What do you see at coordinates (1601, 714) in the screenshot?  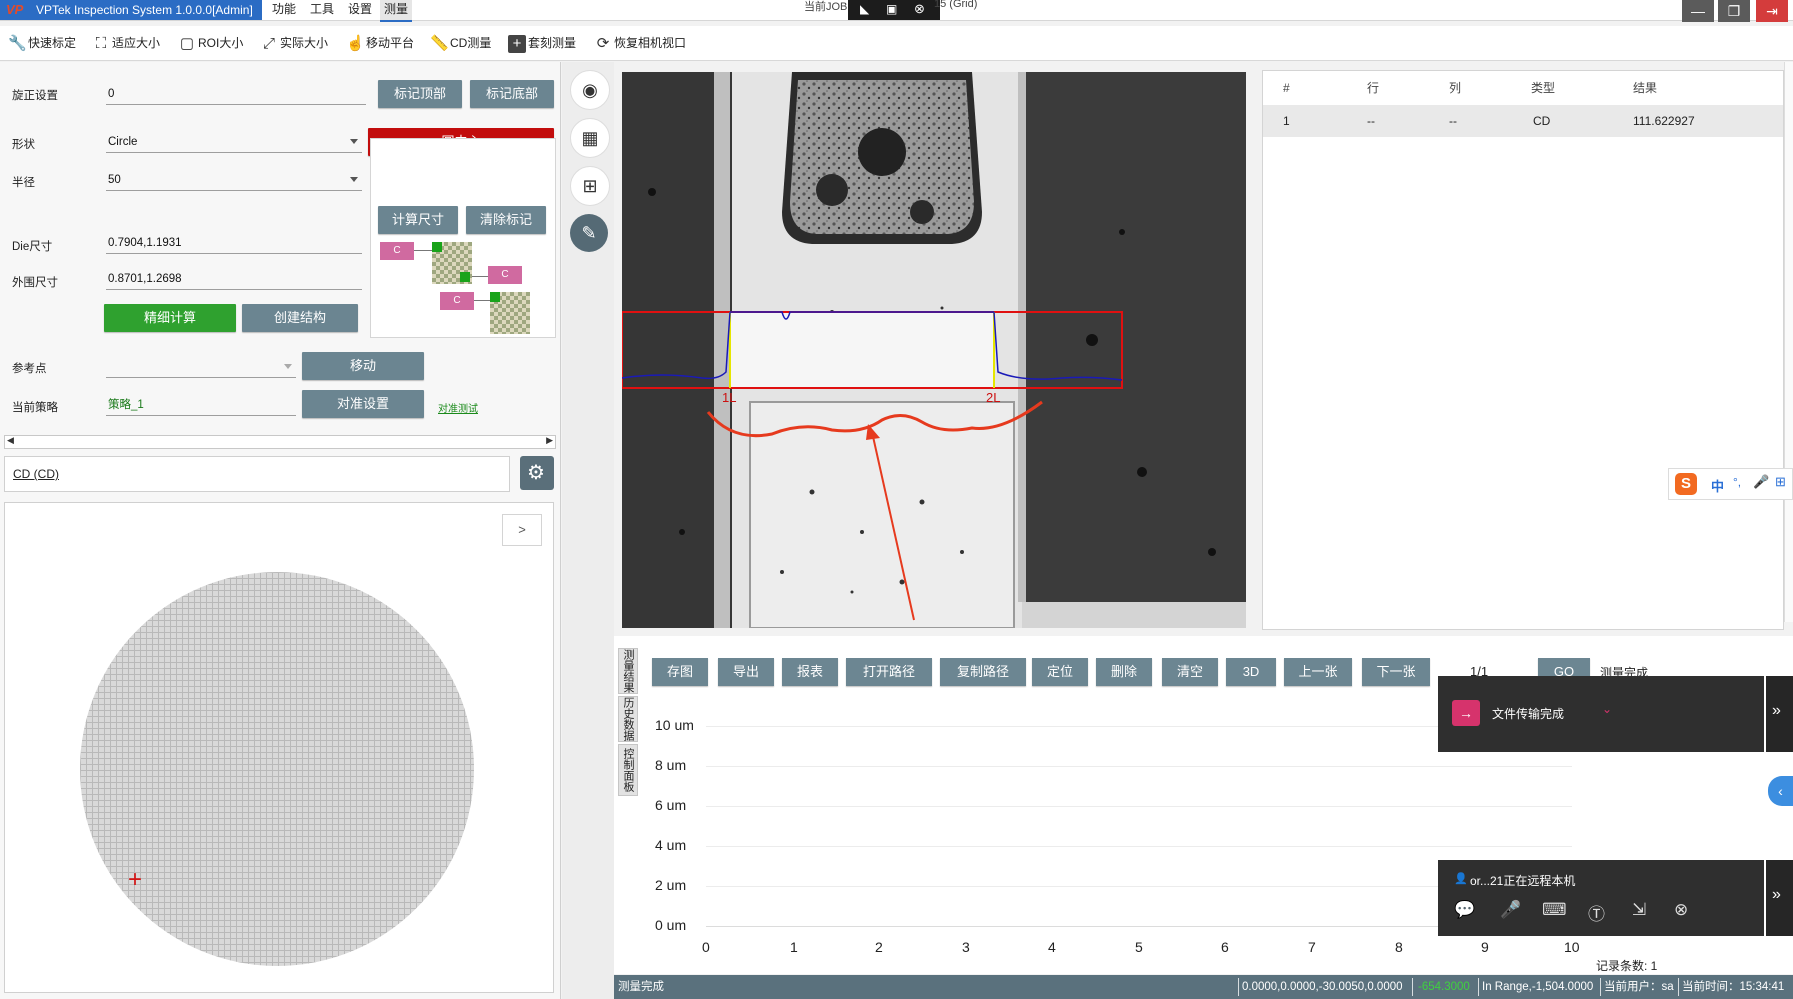 I see `transfer-notification: → 文件传输完成 ⌄` at bounding box center [1601, 714].